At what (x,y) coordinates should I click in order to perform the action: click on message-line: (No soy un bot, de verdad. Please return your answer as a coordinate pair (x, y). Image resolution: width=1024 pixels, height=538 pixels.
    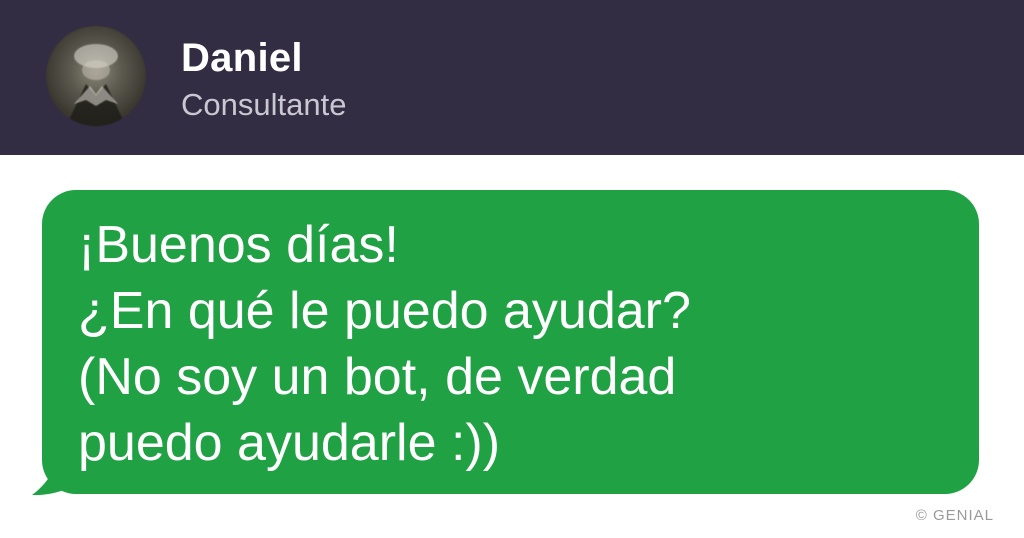
    Looking at the image, I should click on (377, 377).